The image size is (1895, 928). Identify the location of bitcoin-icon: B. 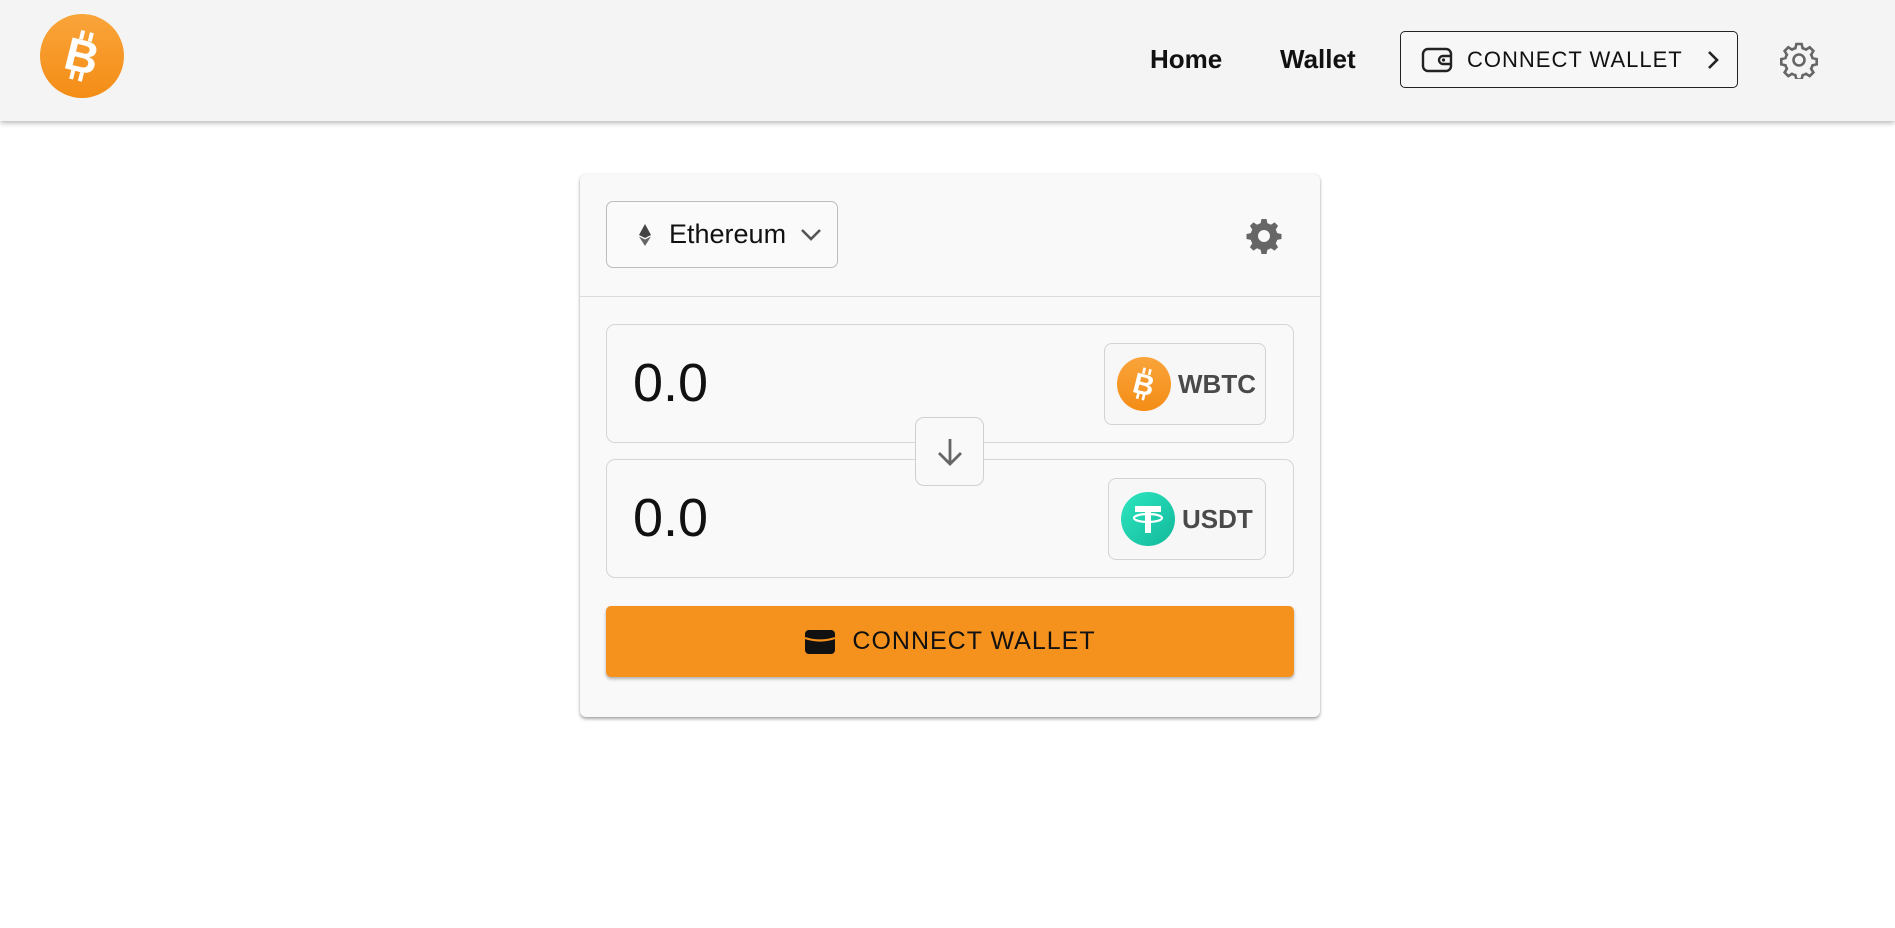
(1144, 384).